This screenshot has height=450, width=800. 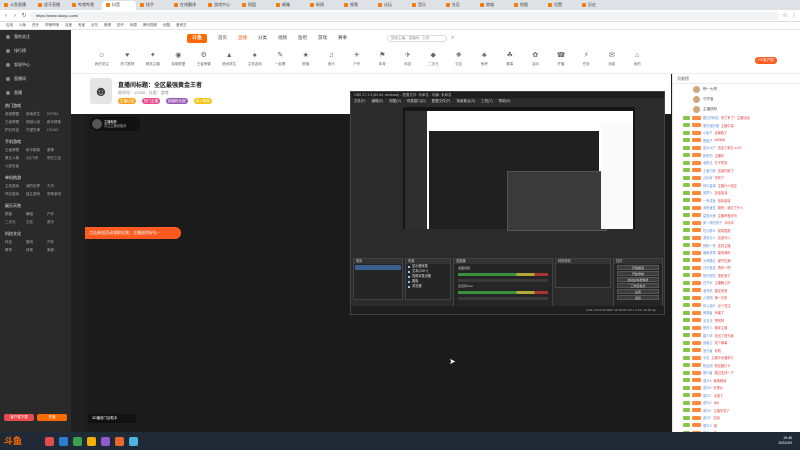 I want to click on sidebar-category-link: QQ飞车, so click(x=35, y=158).